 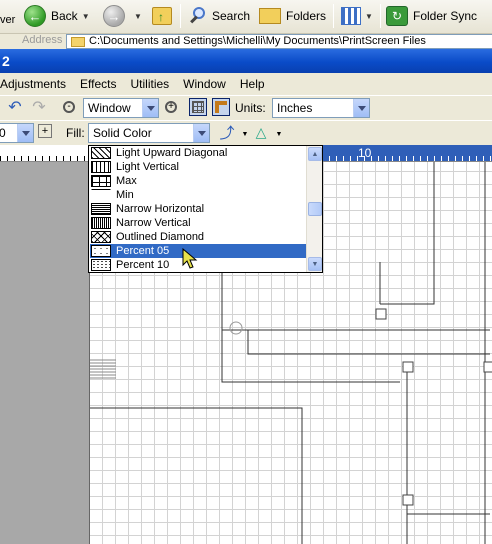 I want to click on scroll-down-icon: ▼, so click(x=315, y=264).